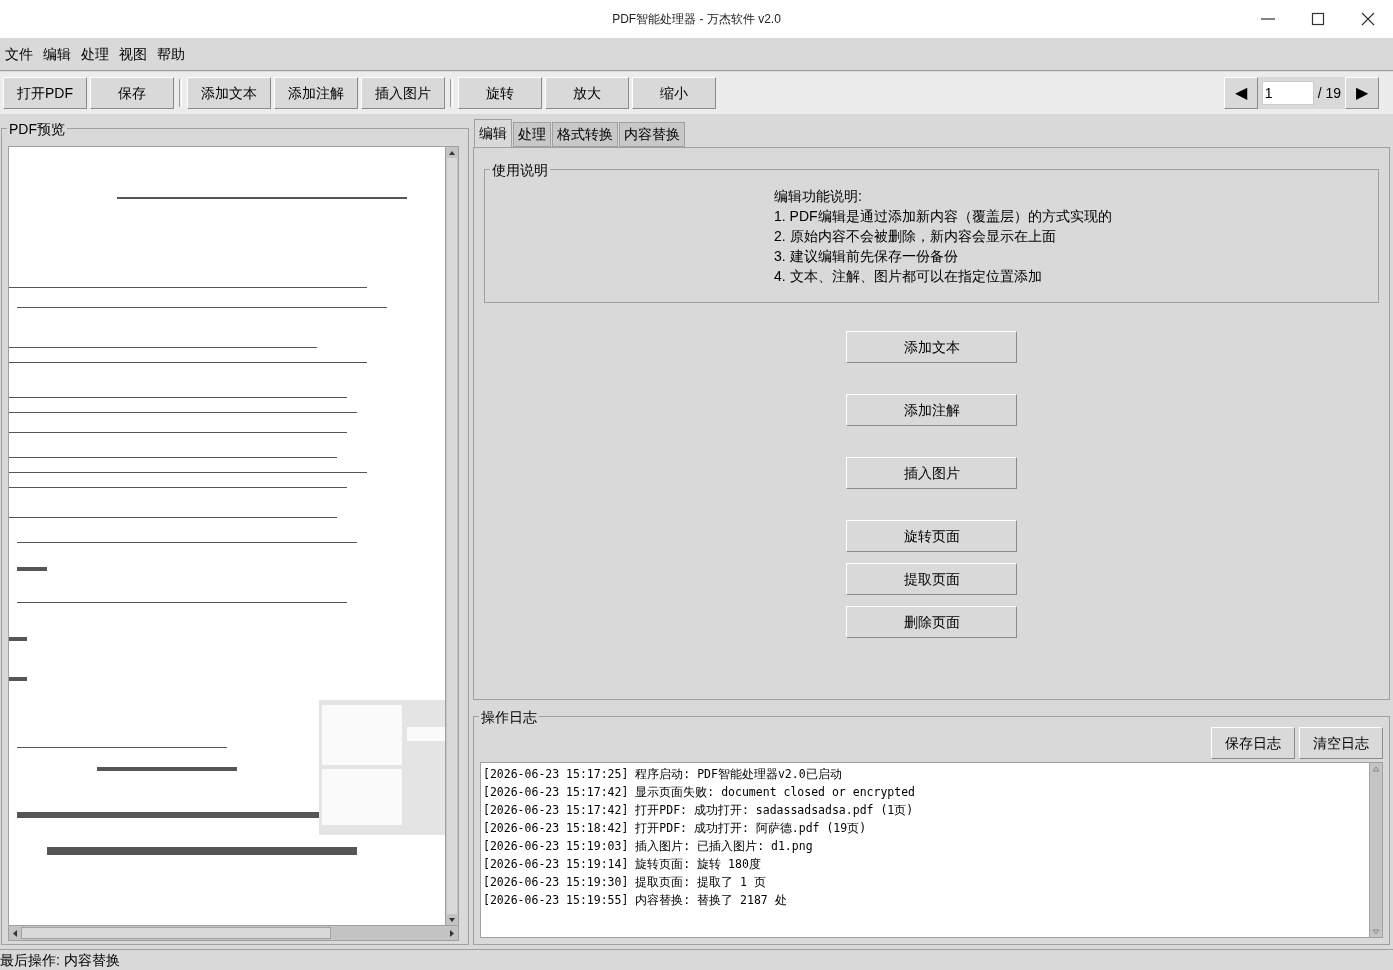  What do you see at coordinates (699, 792) in the screenshot?
I see `log-line: [2026-06-23 15:17:42] 显示页面失败: document closed or encrypted` at bounding box center [699, 792].